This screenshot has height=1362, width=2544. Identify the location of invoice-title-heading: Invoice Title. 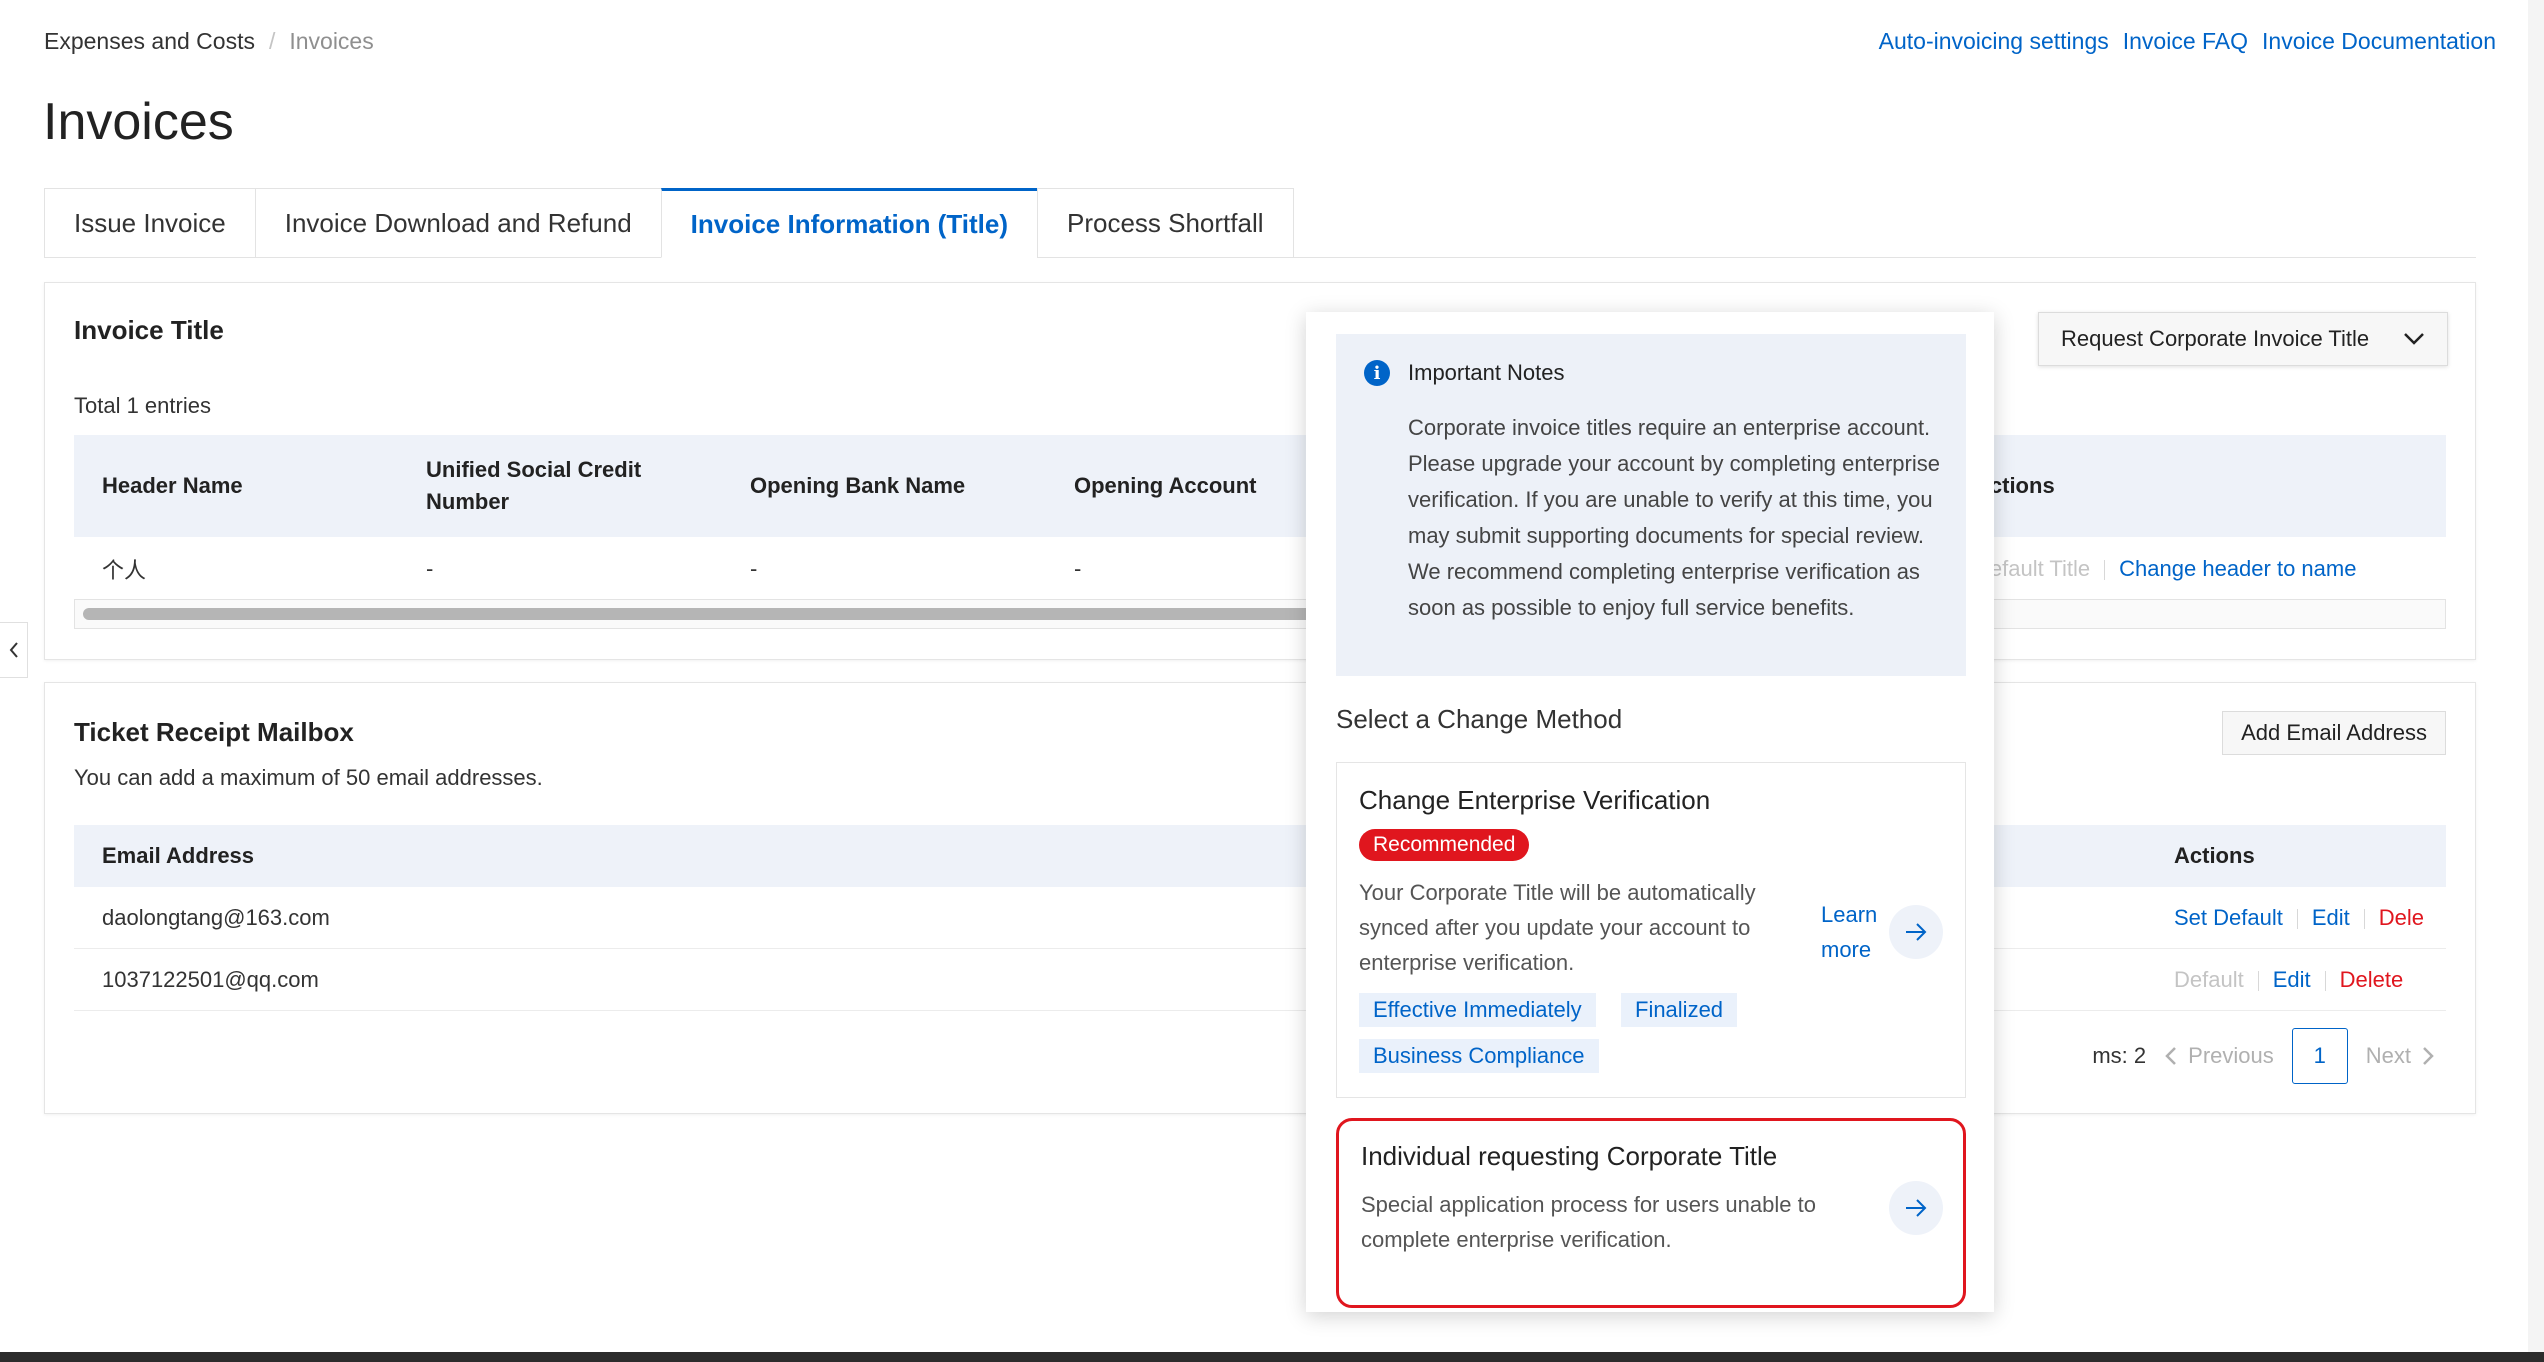
(149, 330).